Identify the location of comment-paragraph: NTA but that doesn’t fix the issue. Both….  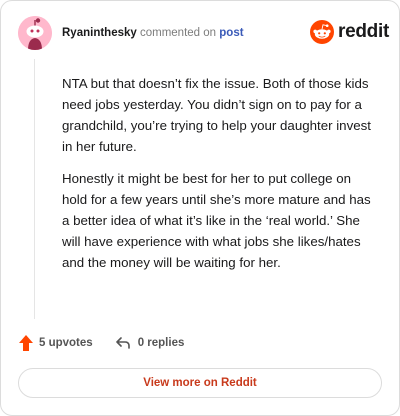
(216, 115).